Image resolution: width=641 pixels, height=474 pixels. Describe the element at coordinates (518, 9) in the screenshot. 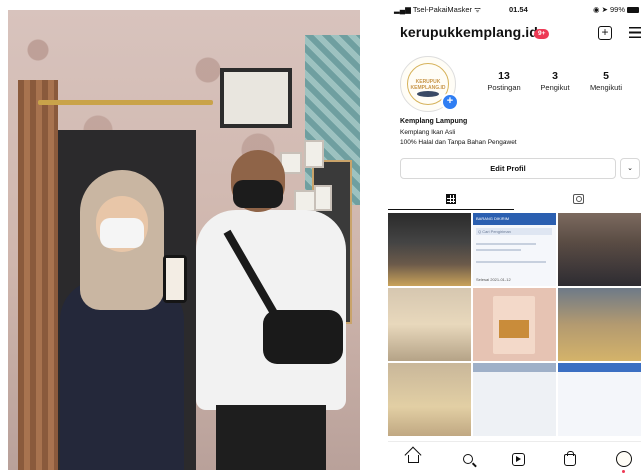

I see `clock: 01.54` at that location.